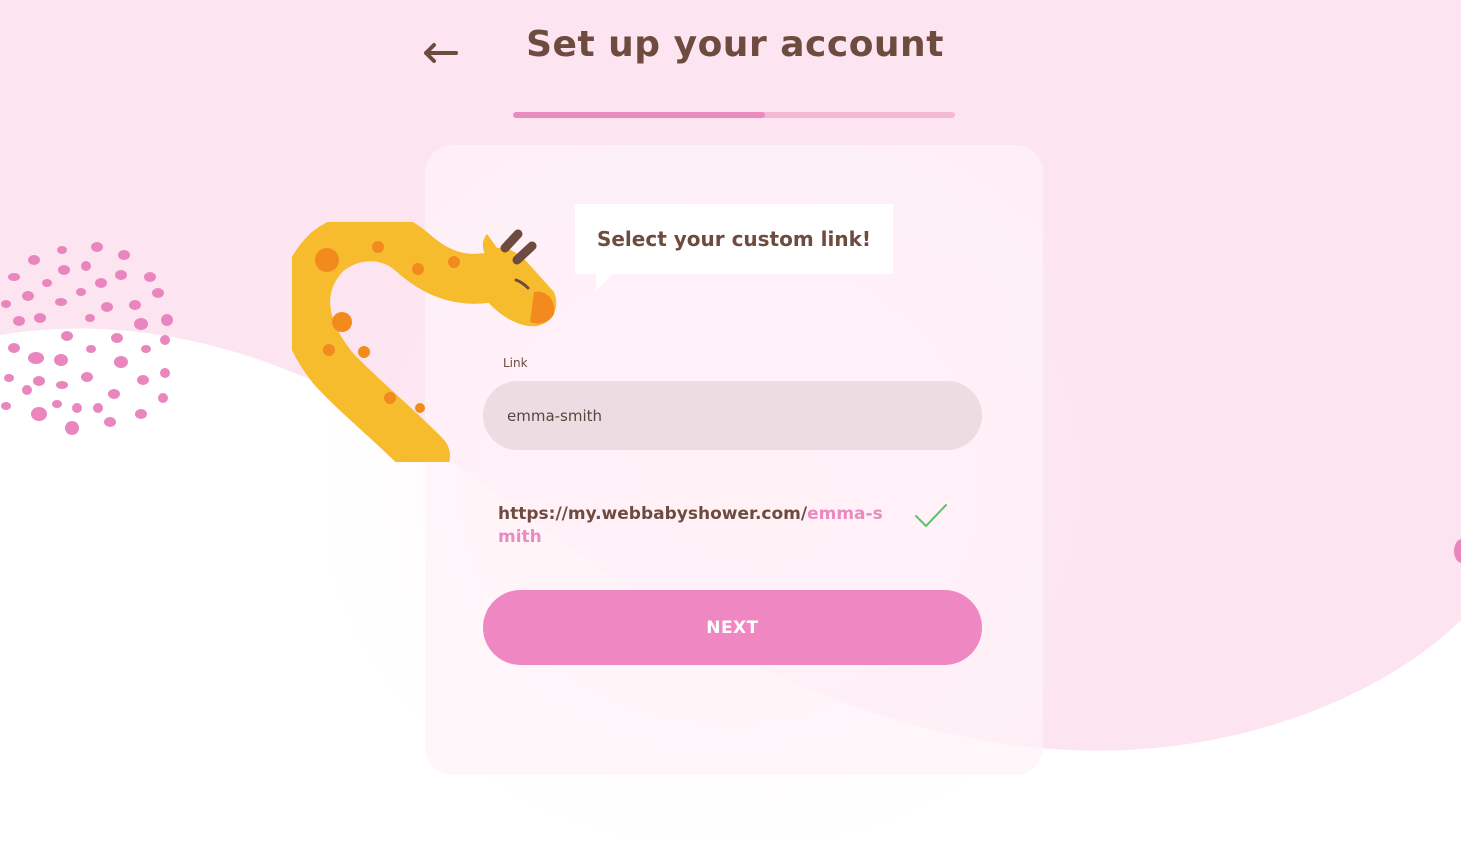 This screenshot has height=852, width=1461. I want to click on page-title: Set up your account, so click(735, 44).